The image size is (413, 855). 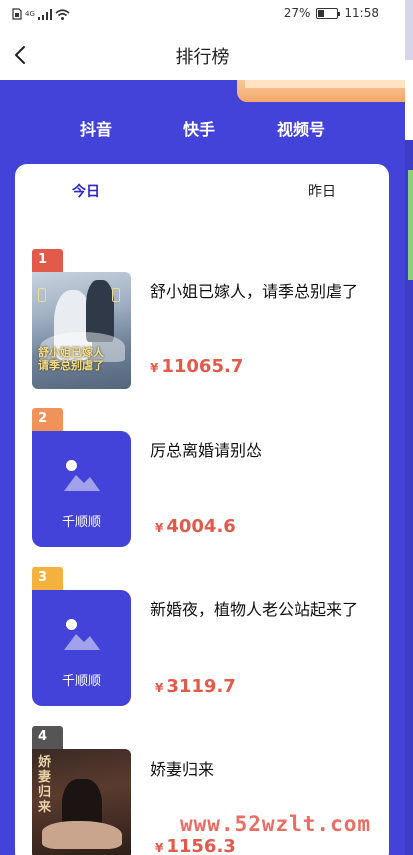 What do you see at coordinates (30, 13) in the screenshot?
I see `network-type: 4G` at bounding box center [30, 13].